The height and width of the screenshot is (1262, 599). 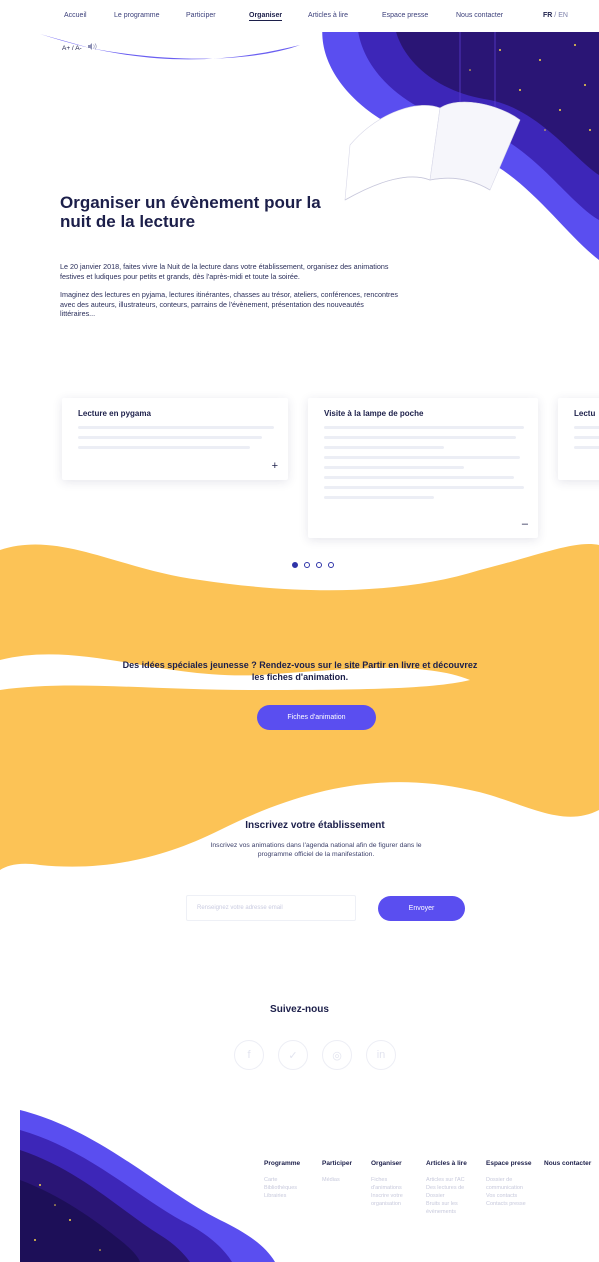 What do you see at coordinates (423, 468) in the screenshot?
I see `card-visite-lampe-de-poche: Visite à la lampe de poche –` at bounding box center [423, 468].